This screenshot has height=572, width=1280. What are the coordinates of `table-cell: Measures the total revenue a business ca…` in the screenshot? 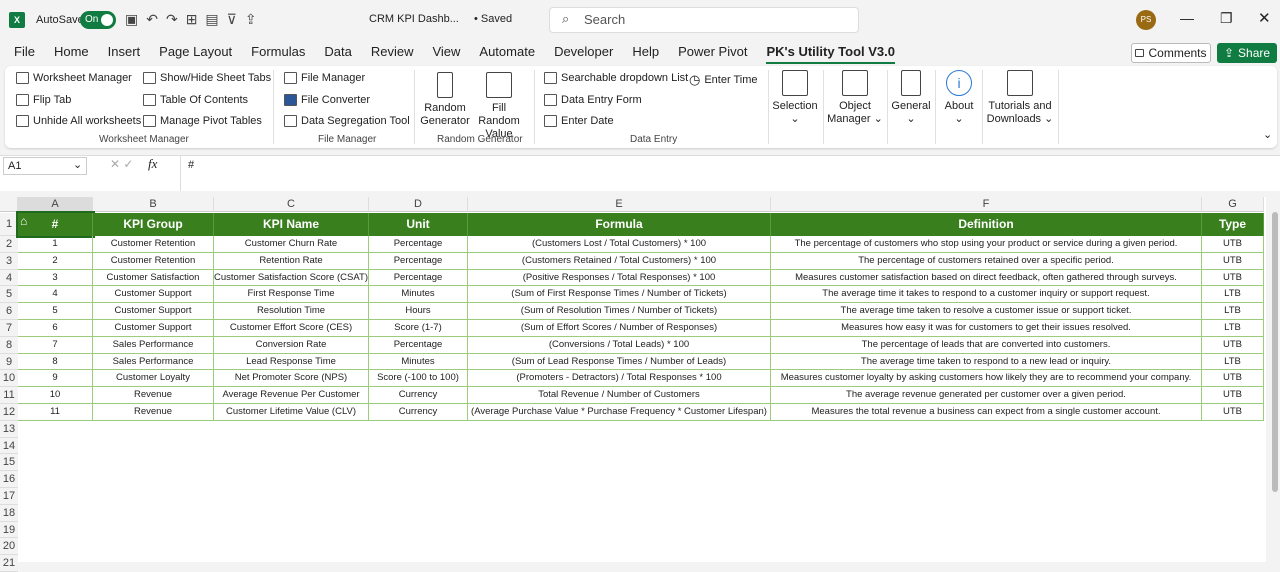 It's located at (986, 412).